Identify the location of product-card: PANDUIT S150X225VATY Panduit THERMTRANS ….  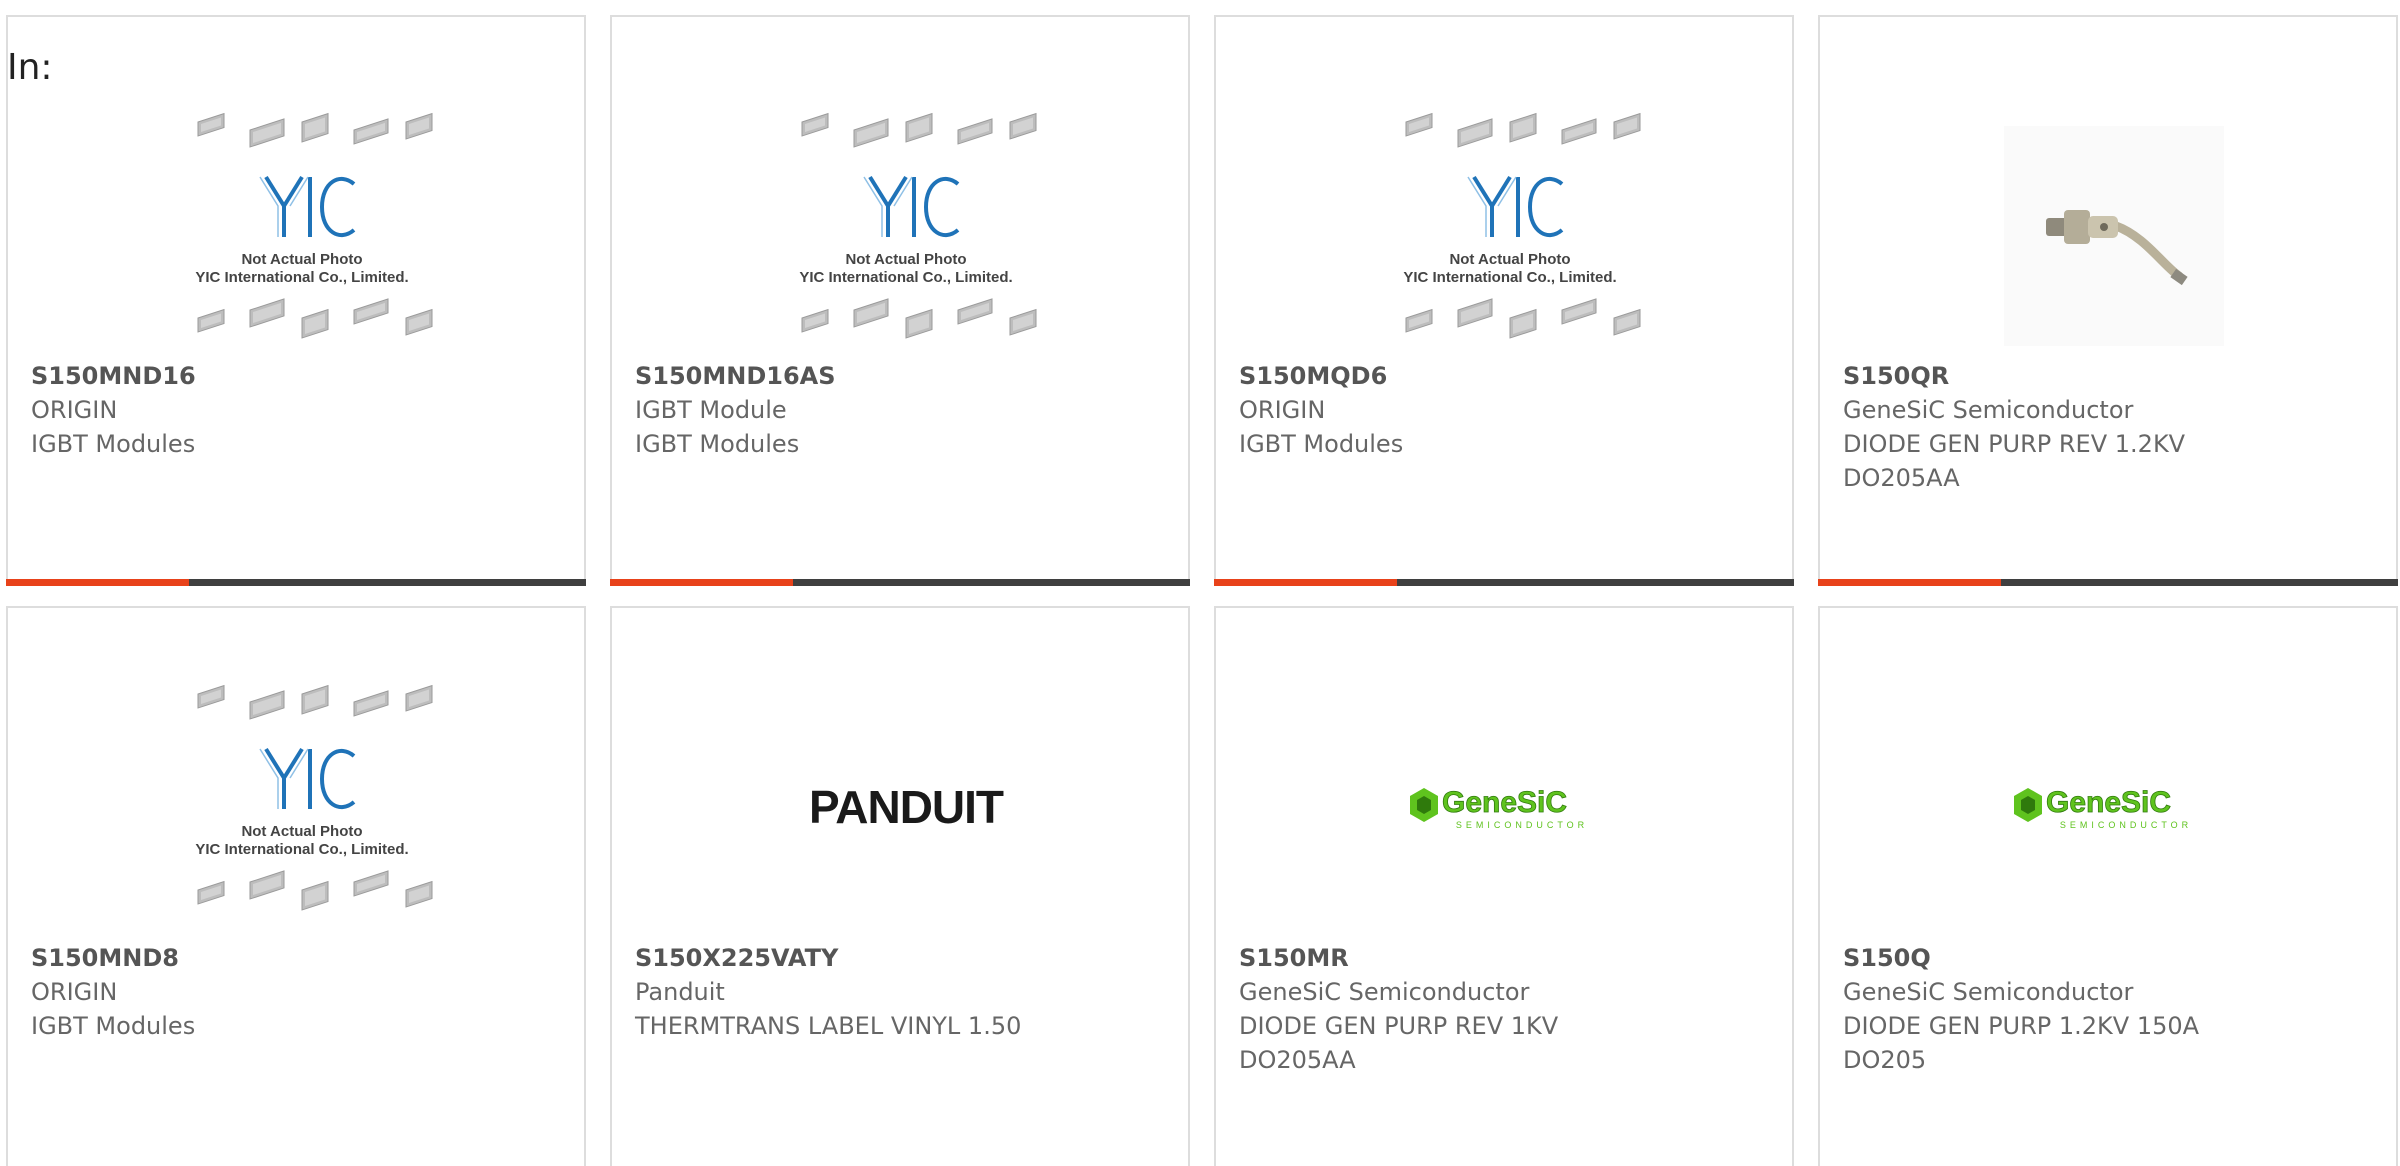
(900, 886).